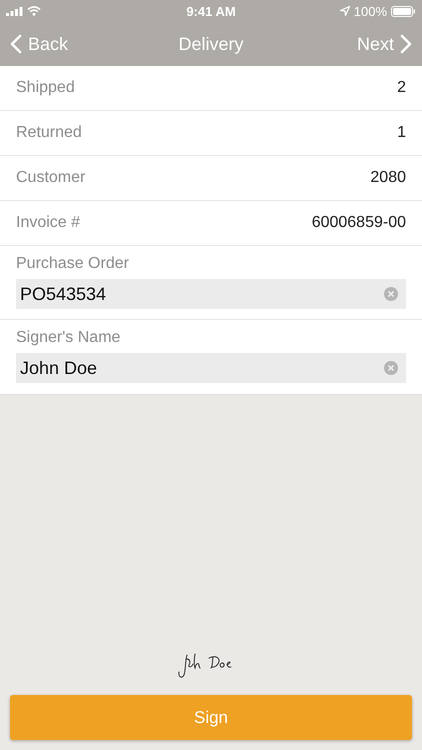 The width and height of the screenshot is (422, 750). Describe the element at coordinates (34, 11) in the screenshot. I see `wifi-icon` at that location.